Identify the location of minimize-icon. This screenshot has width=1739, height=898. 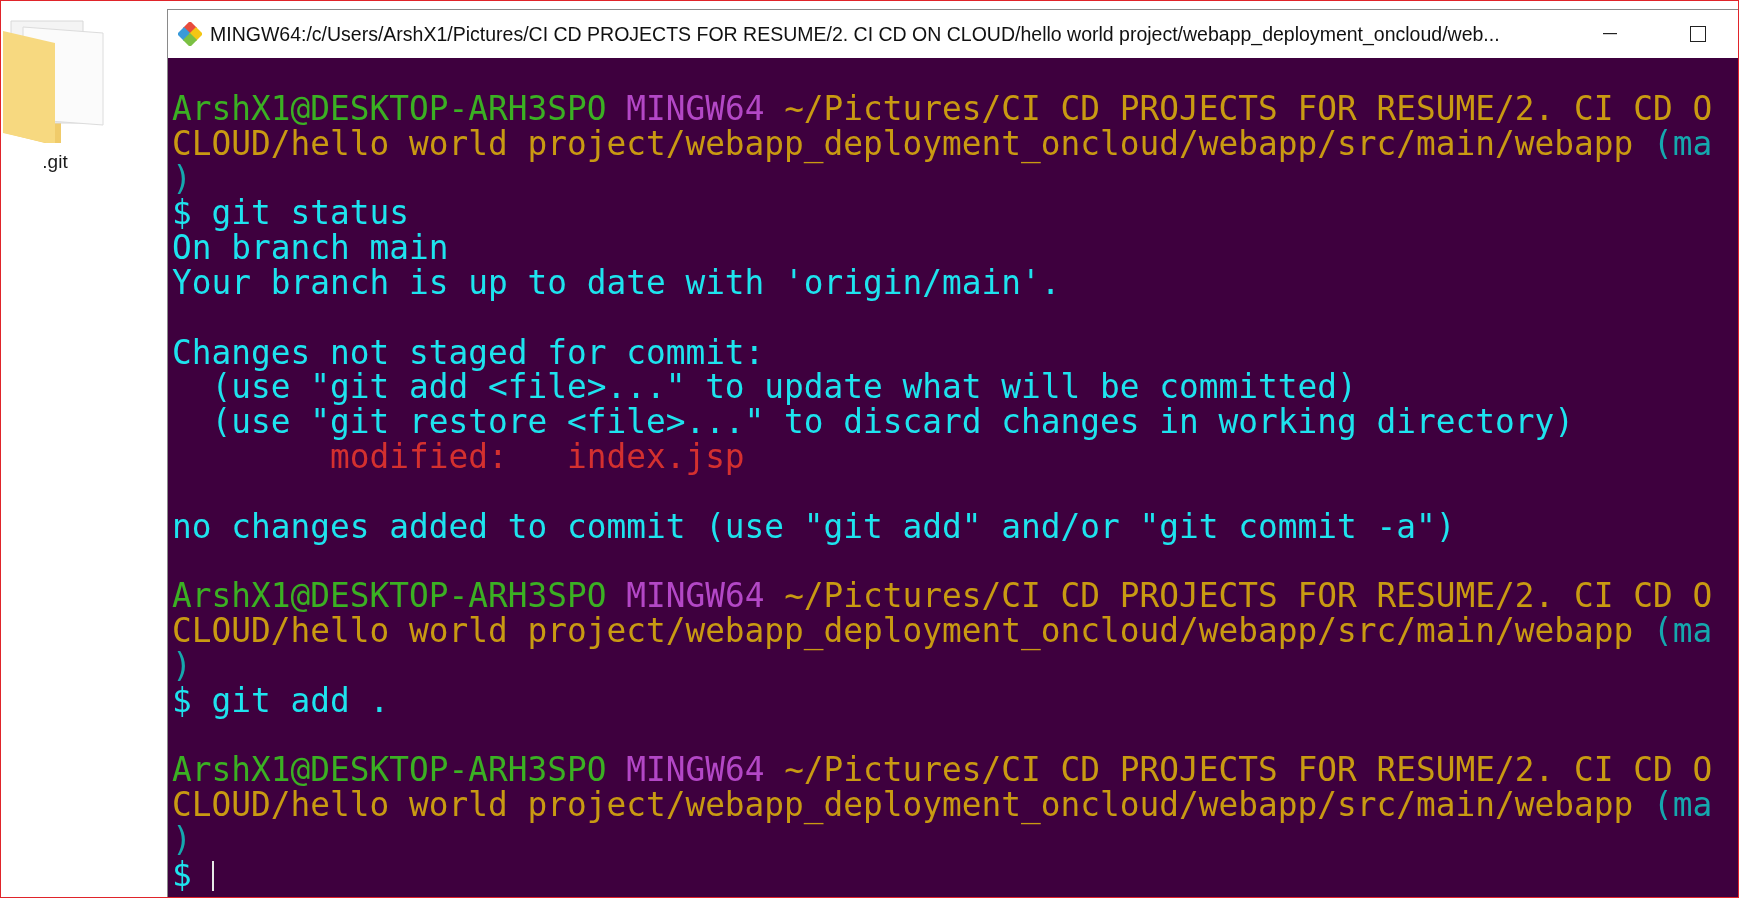
(1610, 34).